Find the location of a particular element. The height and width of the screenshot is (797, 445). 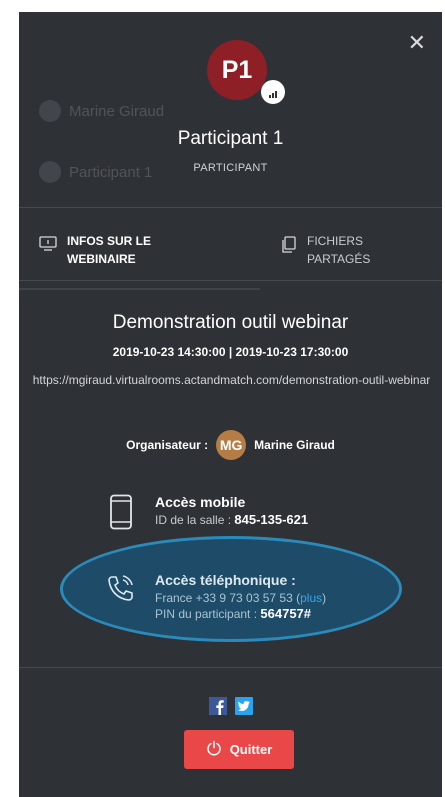

info-screen-icon is located at coordinates (48, 246).